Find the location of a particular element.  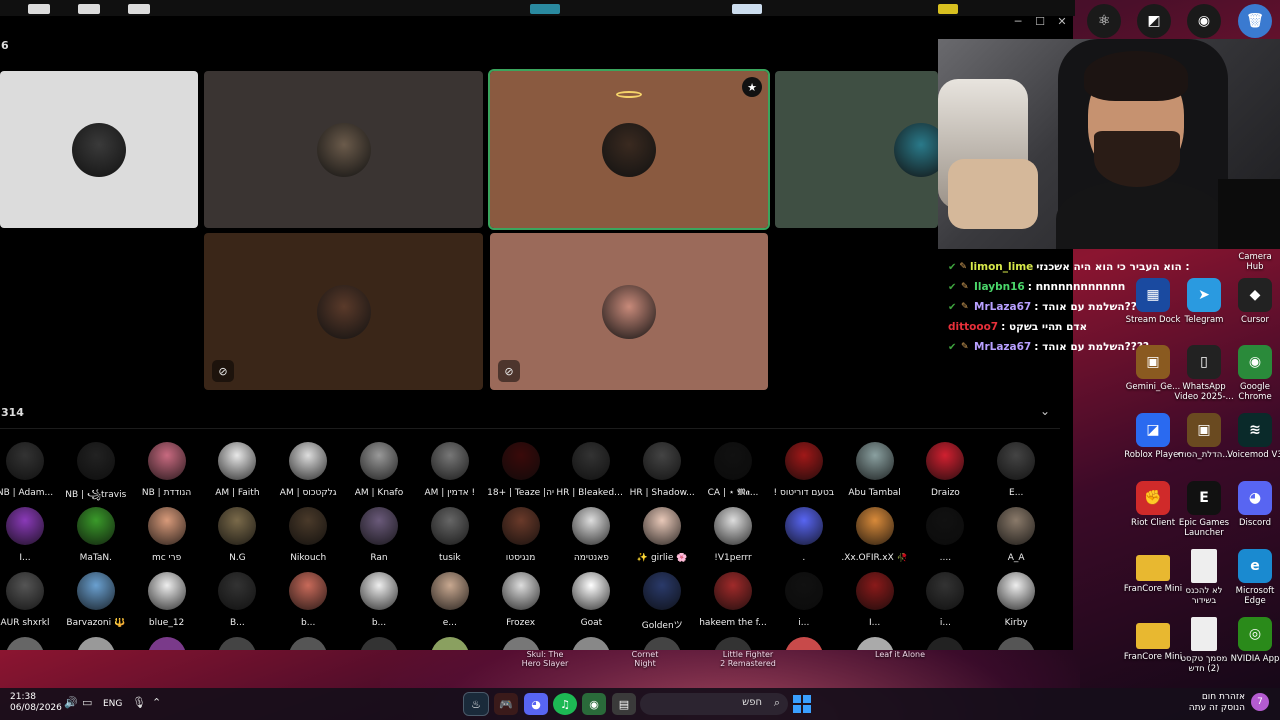

audience-member: Goldenツ is located at coordinates (662, 601).